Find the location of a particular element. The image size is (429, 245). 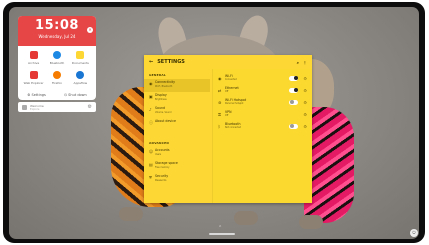

settings-action: ⚙ Settings is located at coordinates (36, 95).